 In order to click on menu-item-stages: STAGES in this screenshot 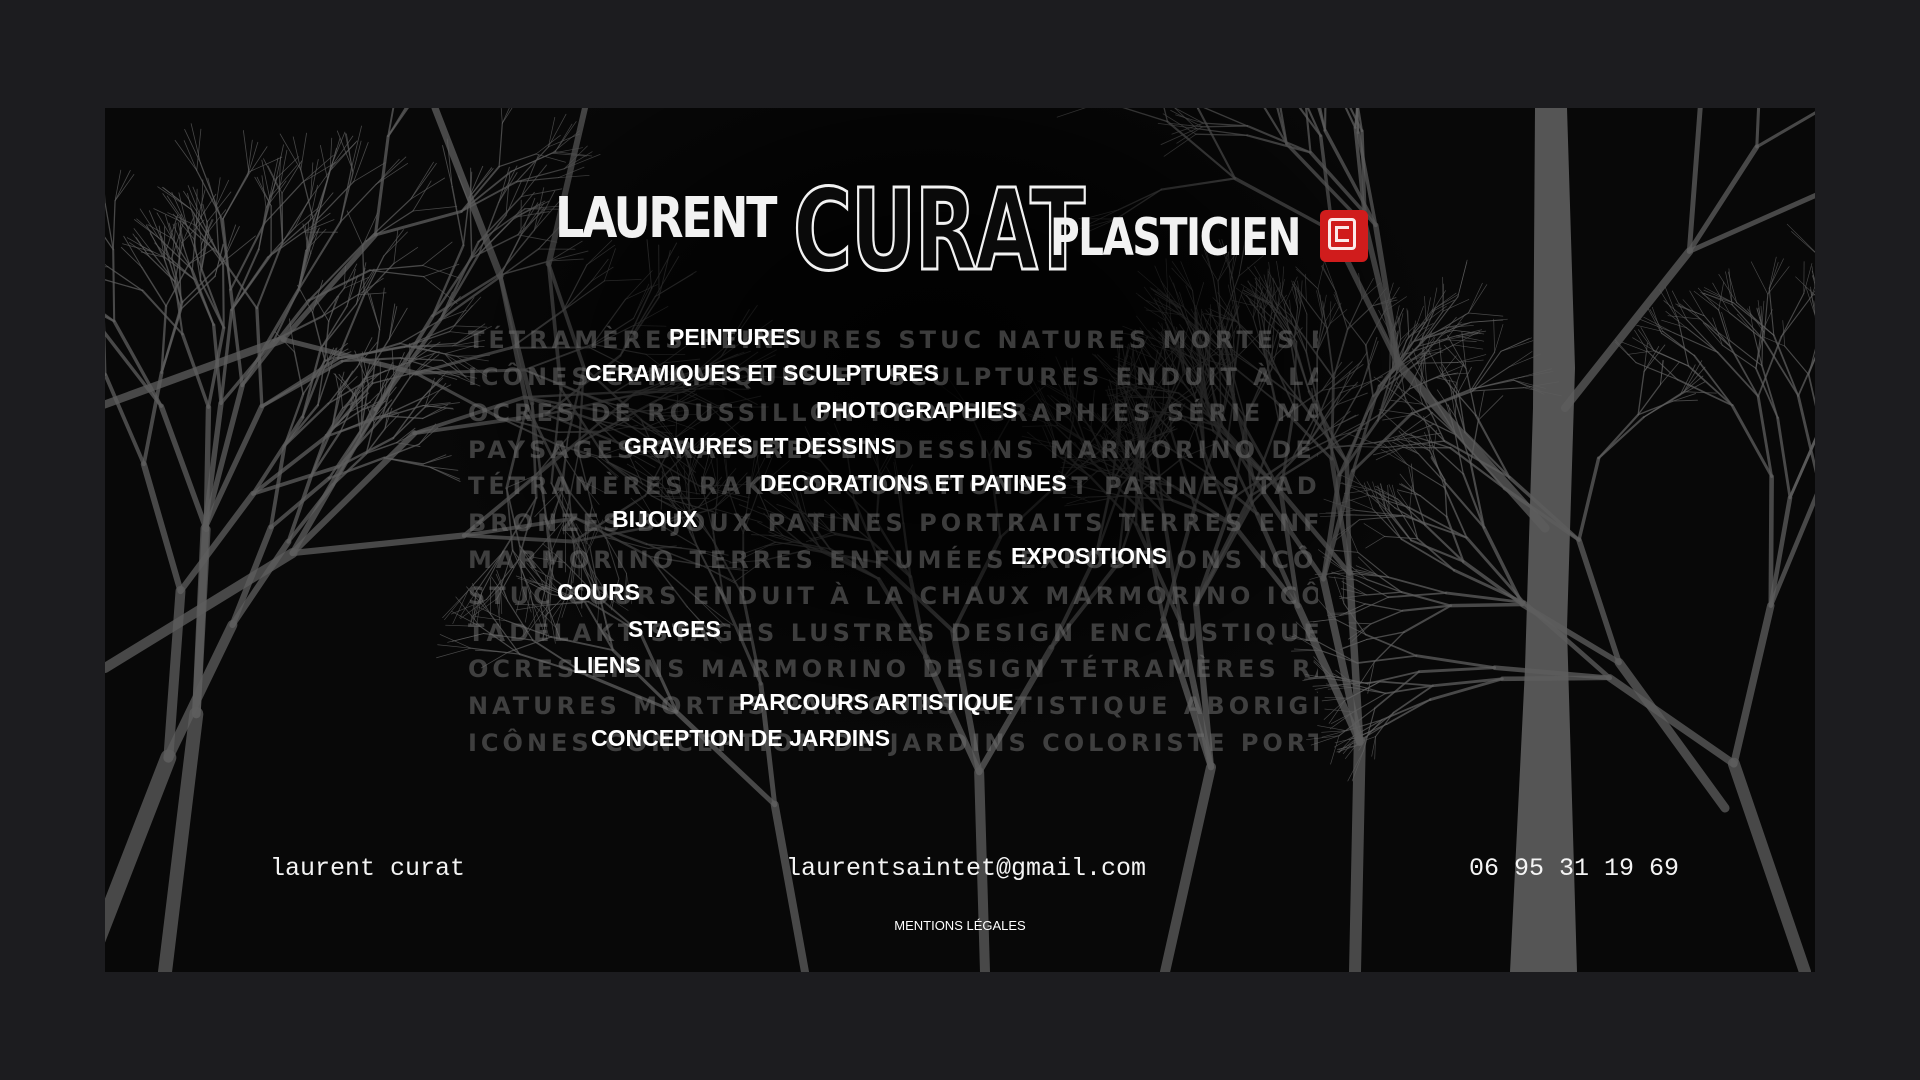, I will do `click(674, 629)`.